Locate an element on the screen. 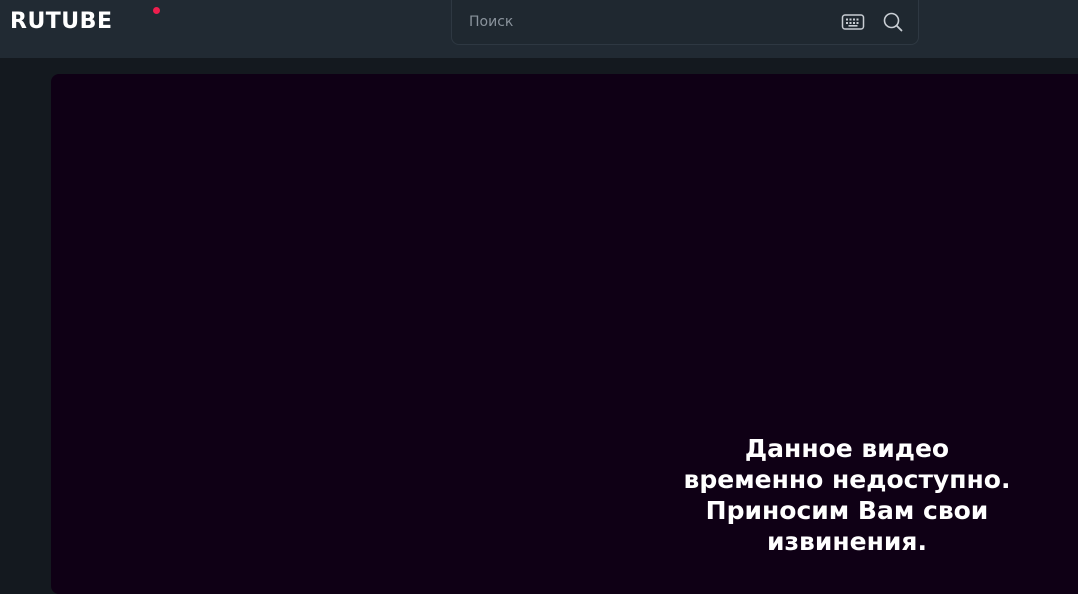 Image resolution: width=1078 pixels, height=594 pixels. search-bar is located at coordinates (685, 22).